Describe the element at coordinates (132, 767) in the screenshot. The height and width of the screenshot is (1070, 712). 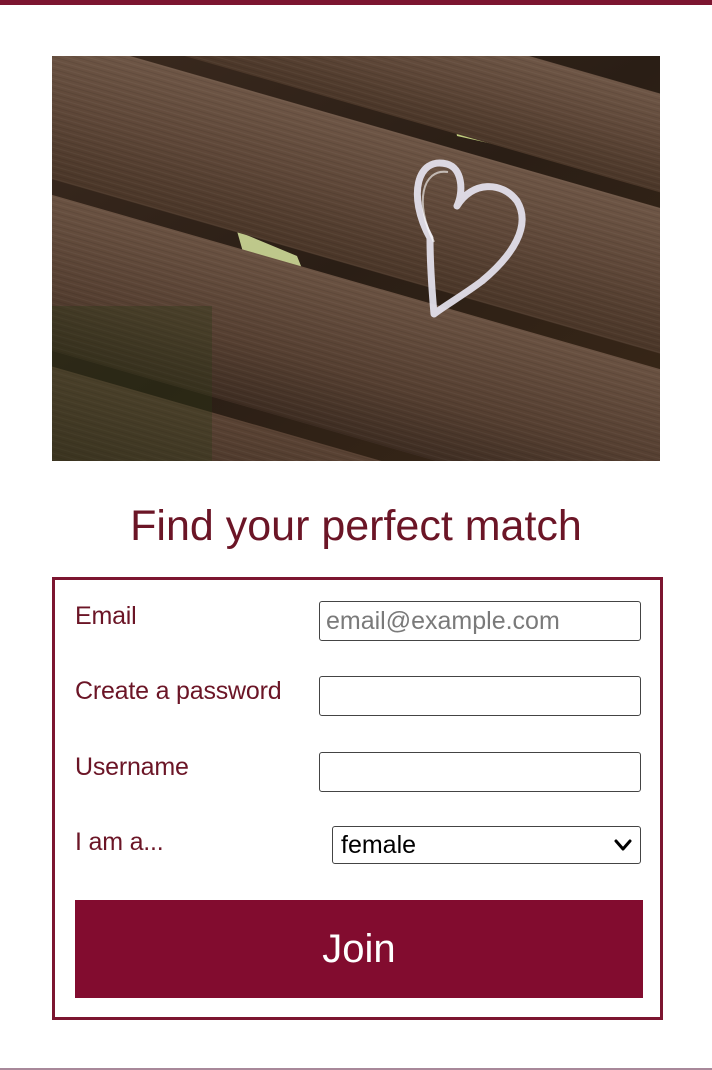
I see `username-label: Username` at that location.